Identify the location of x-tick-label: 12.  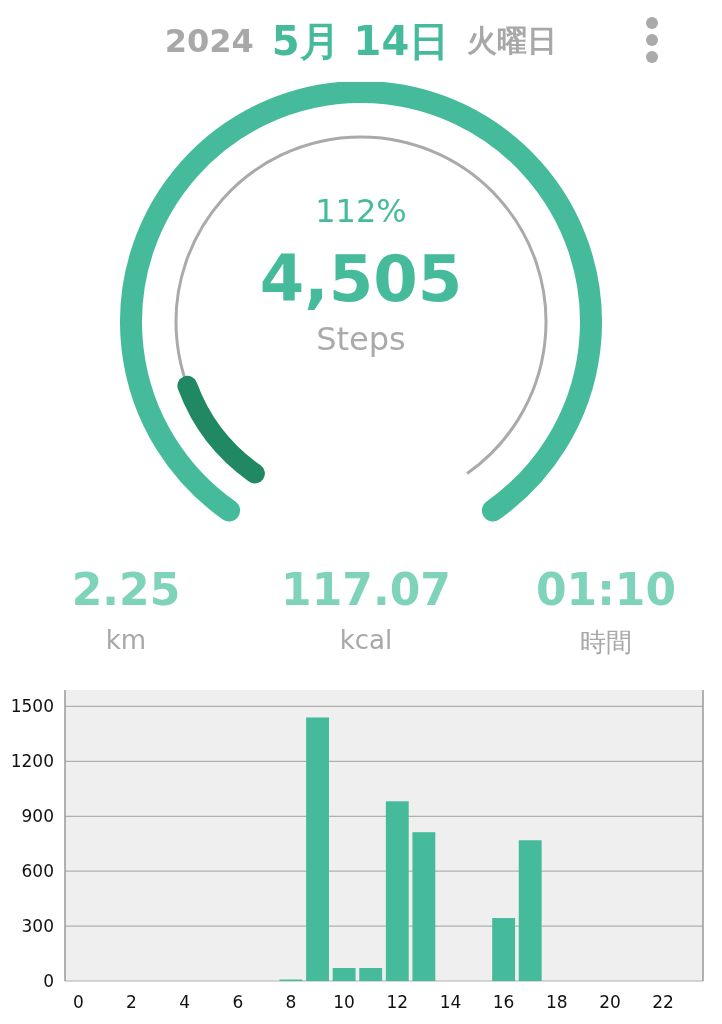
(397, 1002).